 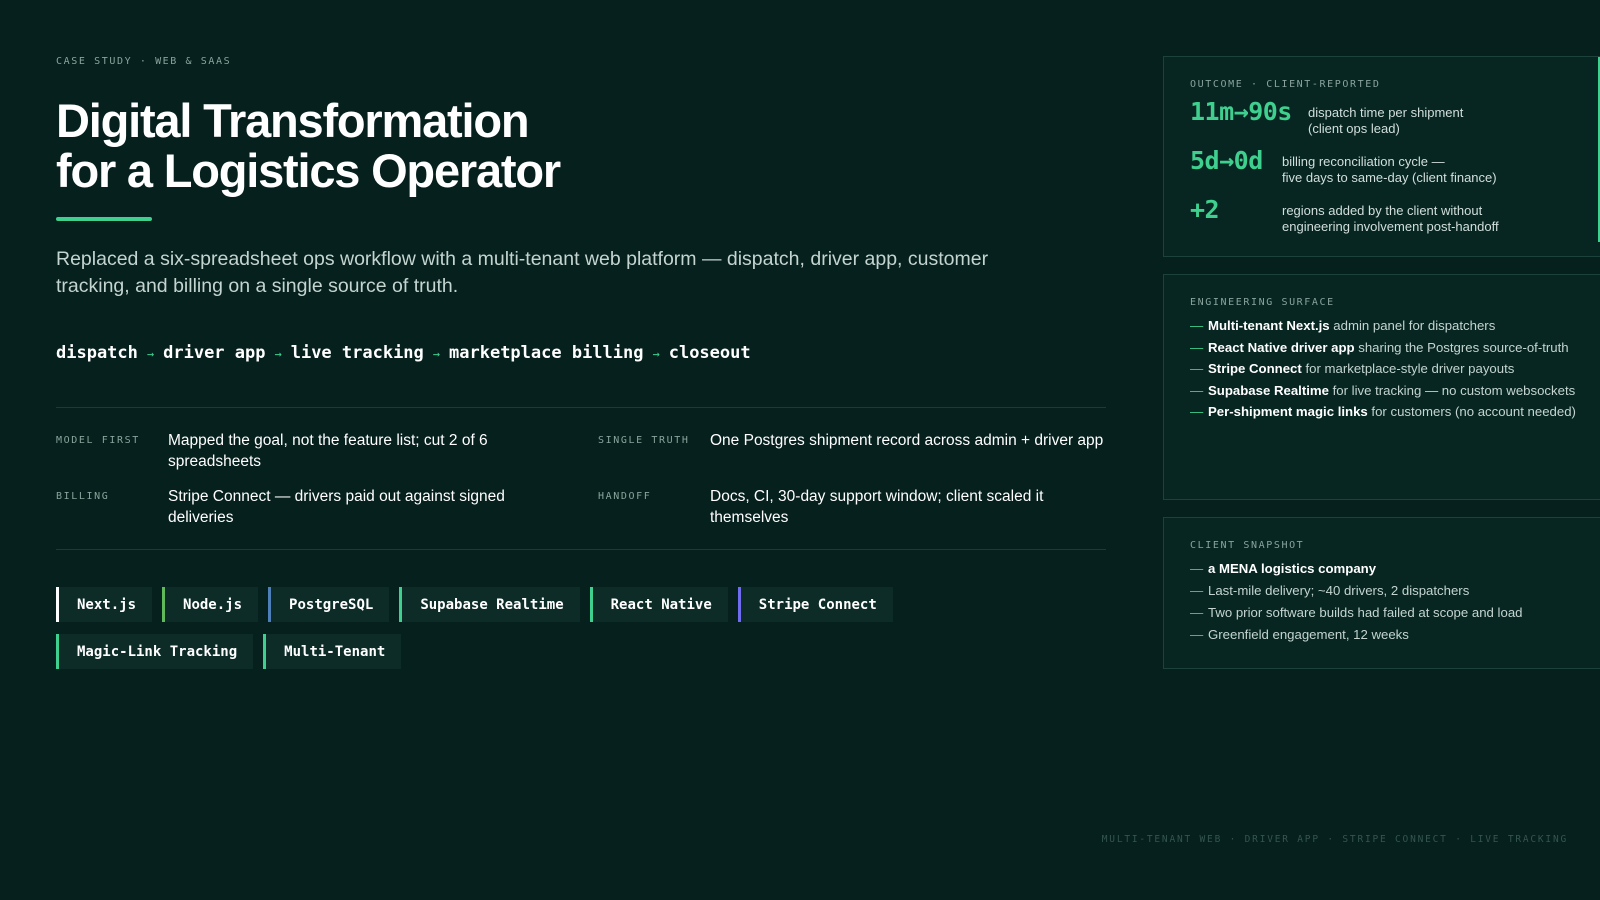 What do you see at coordinates (1285, 84) in the screenshot?
I see `card-label: OUTCOME · CLIENT-REPORTED` at bounding box center [1285, 84].